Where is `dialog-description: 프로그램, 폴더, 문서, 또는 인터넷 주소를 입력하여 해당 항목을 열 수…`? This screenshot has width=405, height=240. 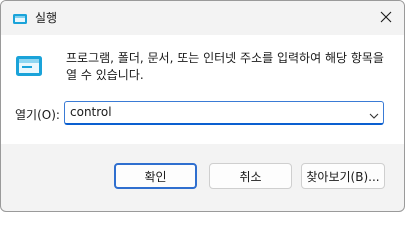
dialog-description: 프로그램, 폴더, 문서, 또는 인터넷 주소를 입력하여 해당 항목을 열 수… is located at coordinates (225, 66).